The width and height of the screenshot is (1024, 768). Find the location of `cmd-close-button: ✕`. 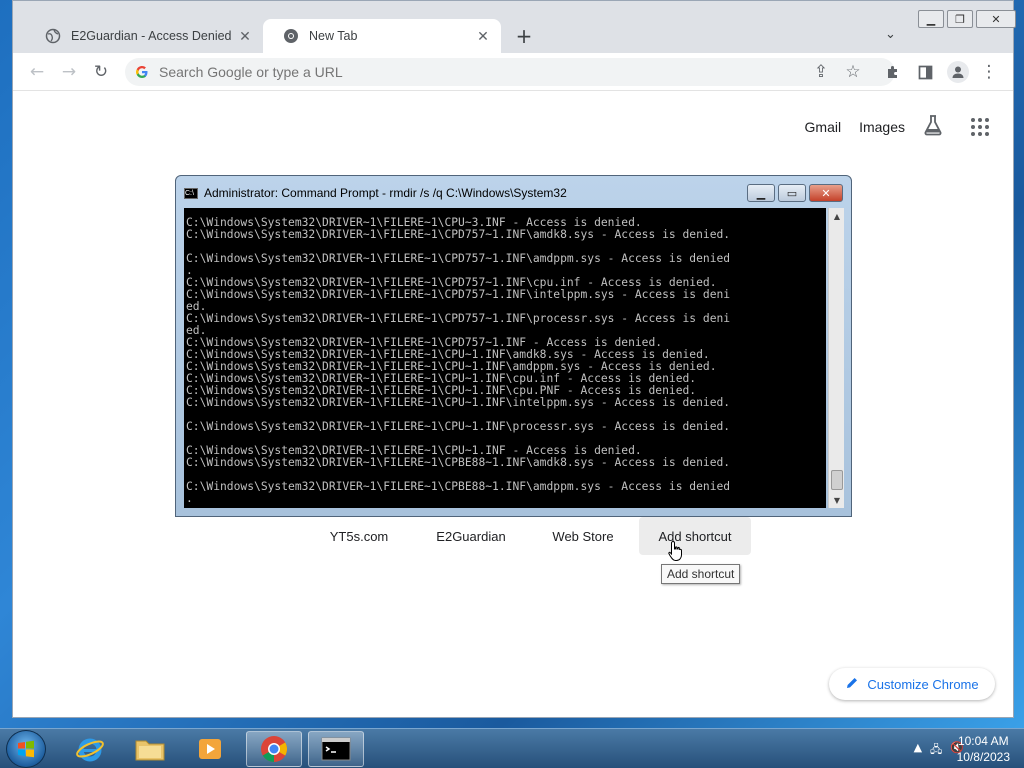

cmd-close-button: ✕ is located at coordinates (826, 193).